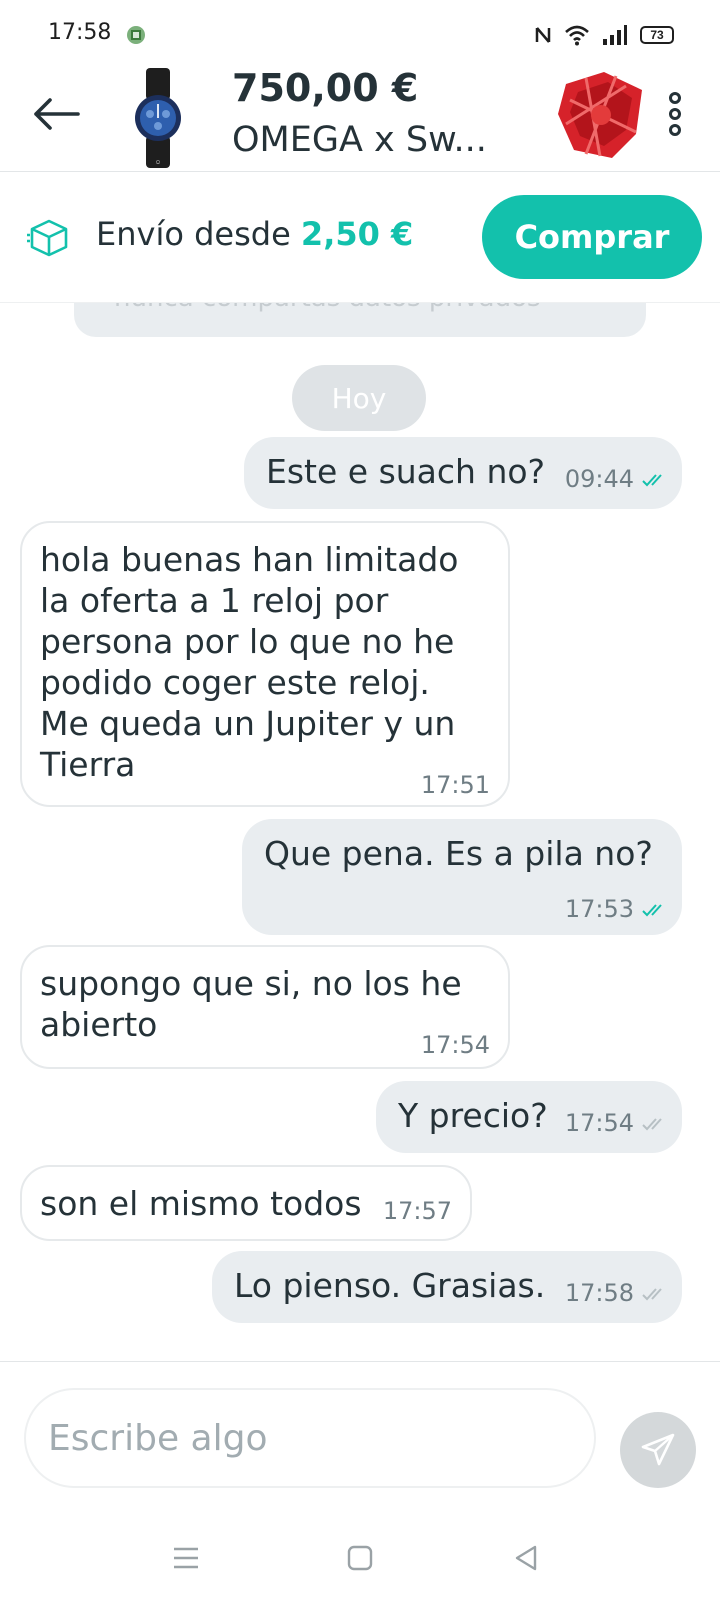 The image size is (720, 1600). What do you see at coordinates (251, 1004) in the screenshot?
I see `message-text: supongo que si, no los he abierto` at bounding box center [251, 1004].